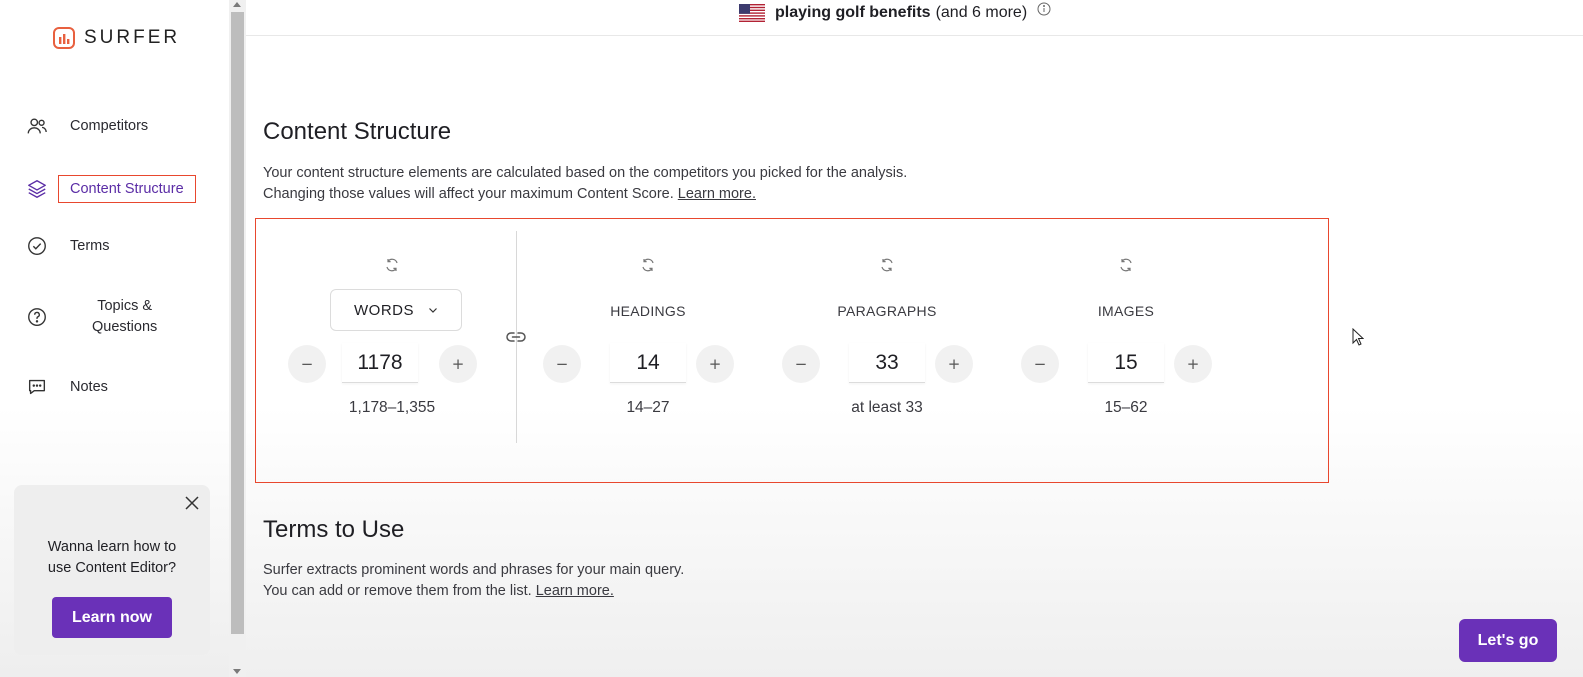  I want to click on sidebar-item-content-structure: Content Structure, so click(111, 189).